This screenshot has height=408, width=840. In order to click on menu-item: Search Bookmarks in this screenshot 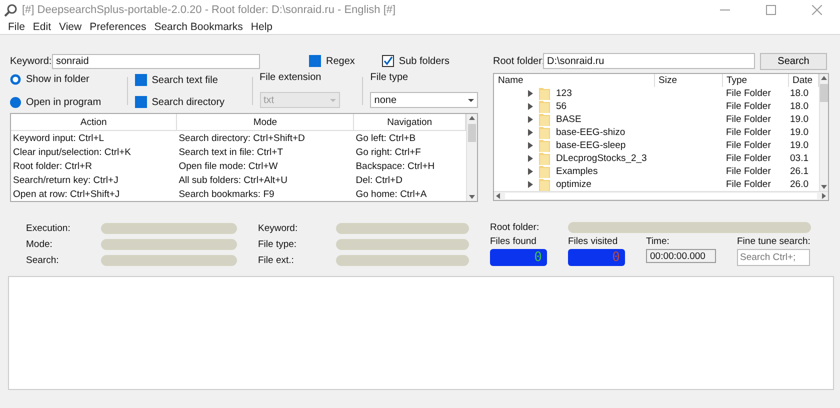, I will do `click(198, 27)`.